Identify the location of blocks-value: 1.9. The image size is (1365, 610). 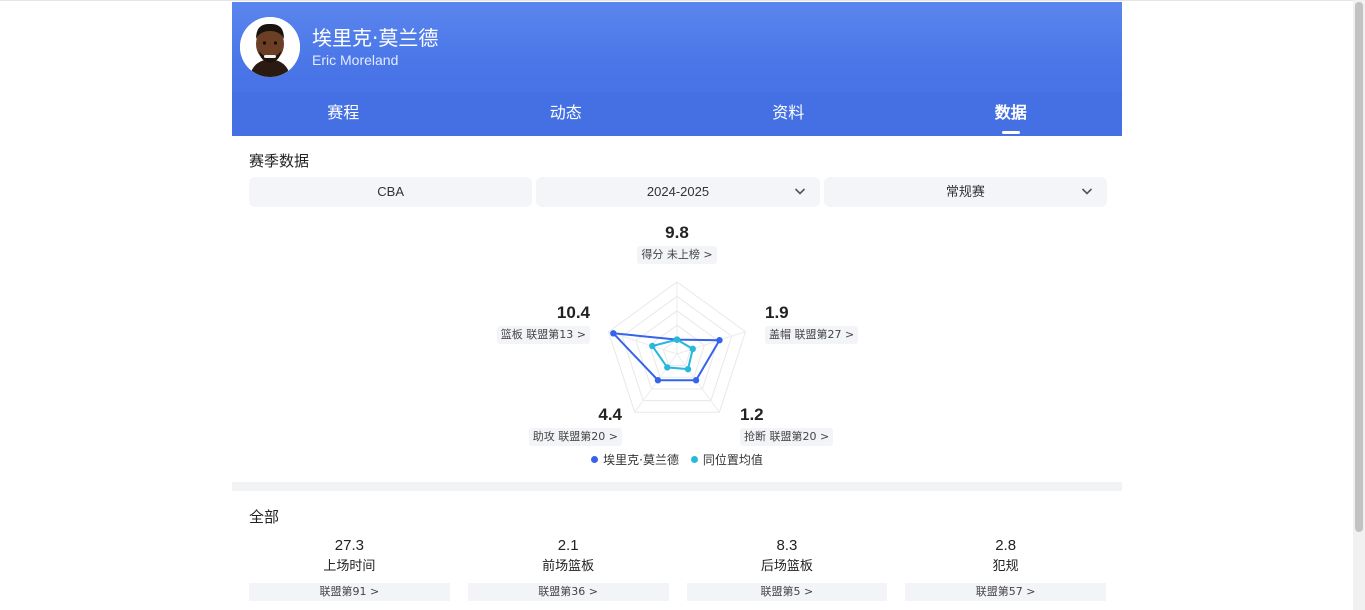
(777, 312).